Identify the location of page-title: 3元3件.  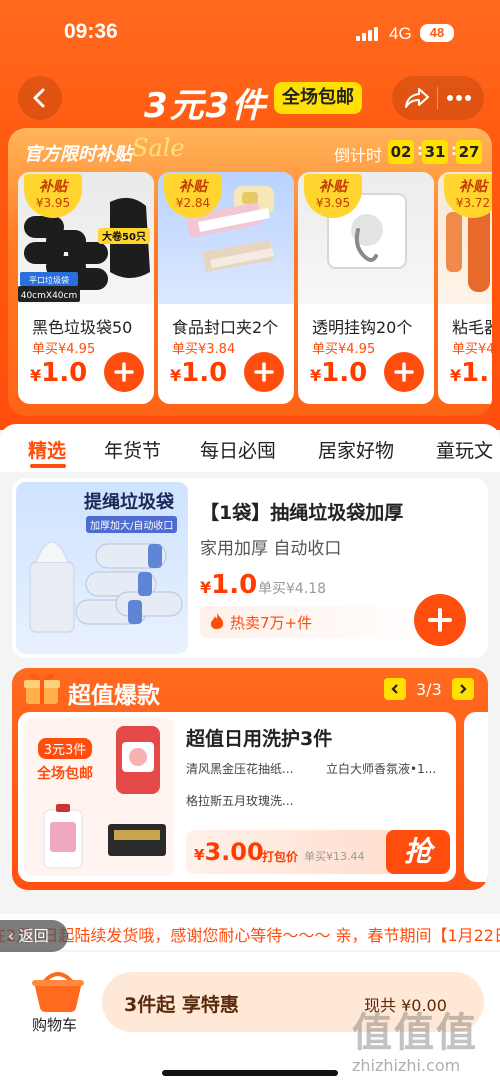
(206, 106).